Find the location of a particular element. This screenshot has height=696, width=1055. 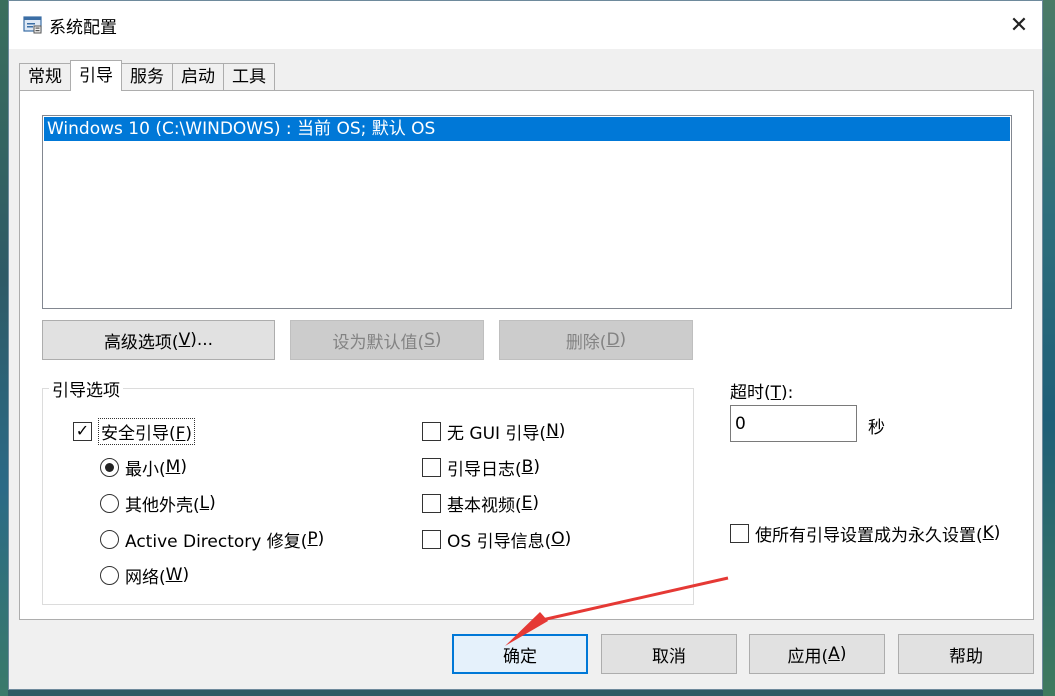

advanced-options-hotkey: V is located at coordinates (184, 340).